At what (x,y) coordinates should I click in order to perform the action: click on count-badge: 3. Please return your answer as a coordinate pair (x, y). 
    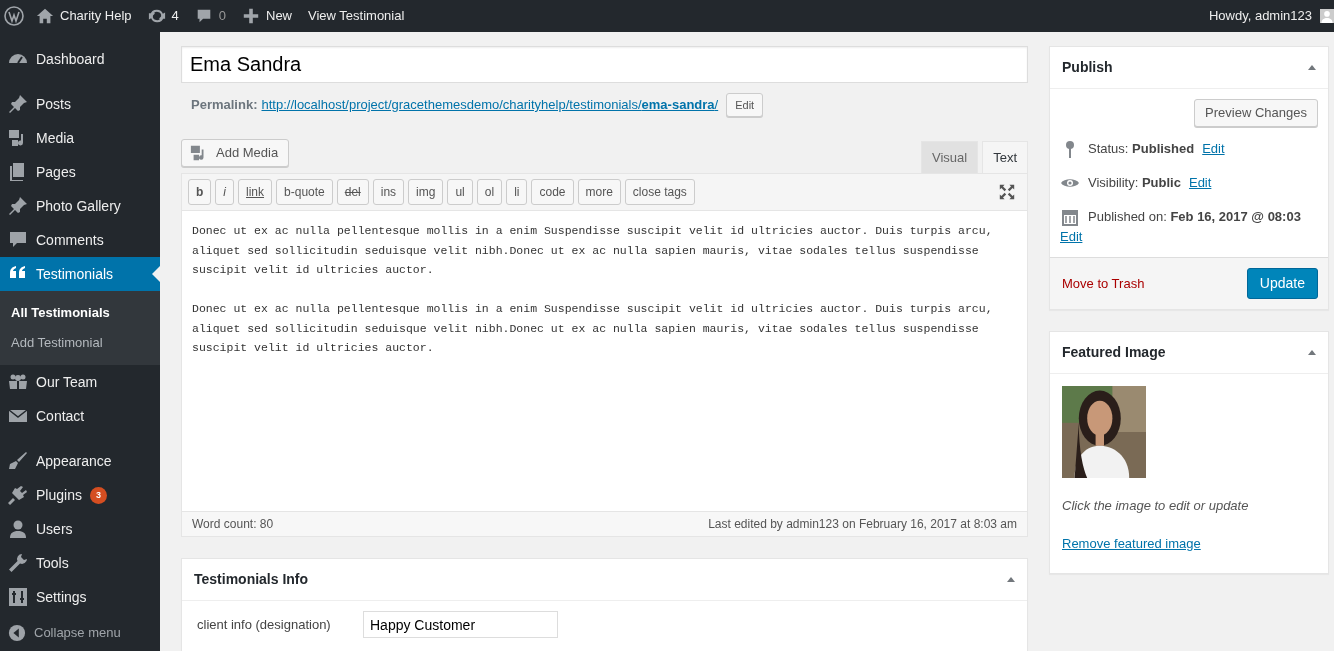
    Looking at the image, I should click on (98, 495).